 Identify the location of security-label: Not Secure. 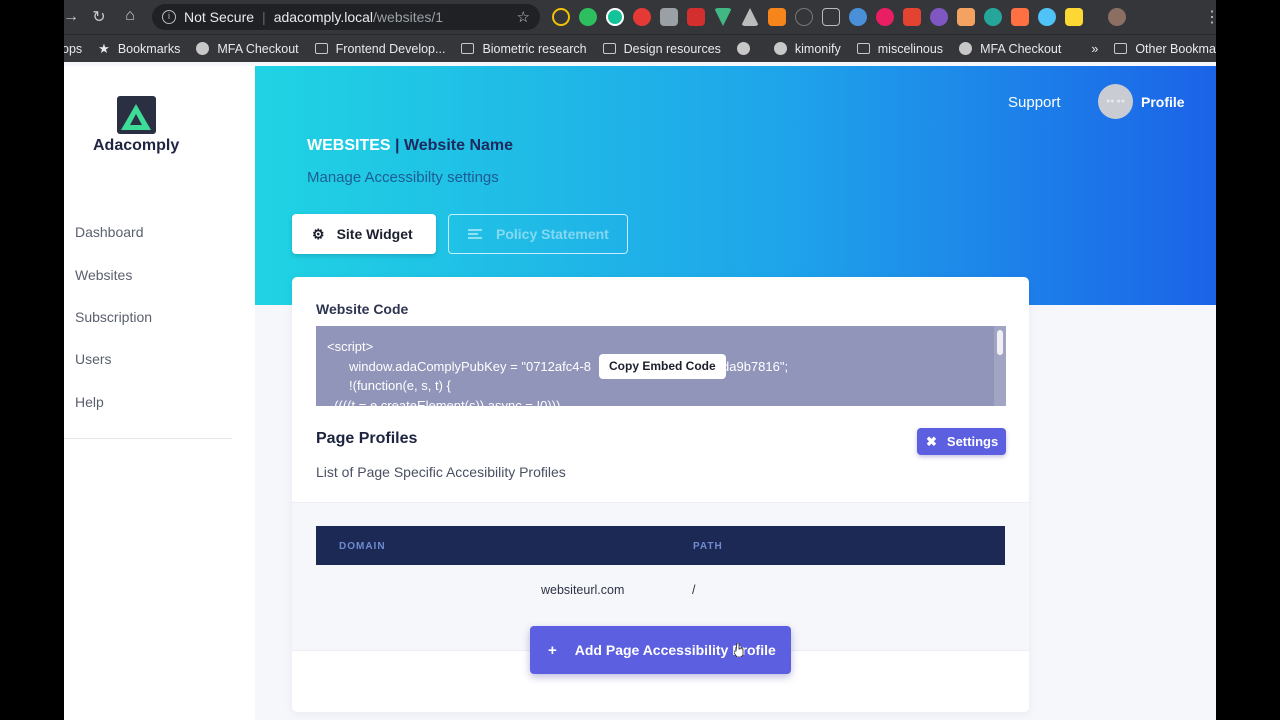
(219, 17).